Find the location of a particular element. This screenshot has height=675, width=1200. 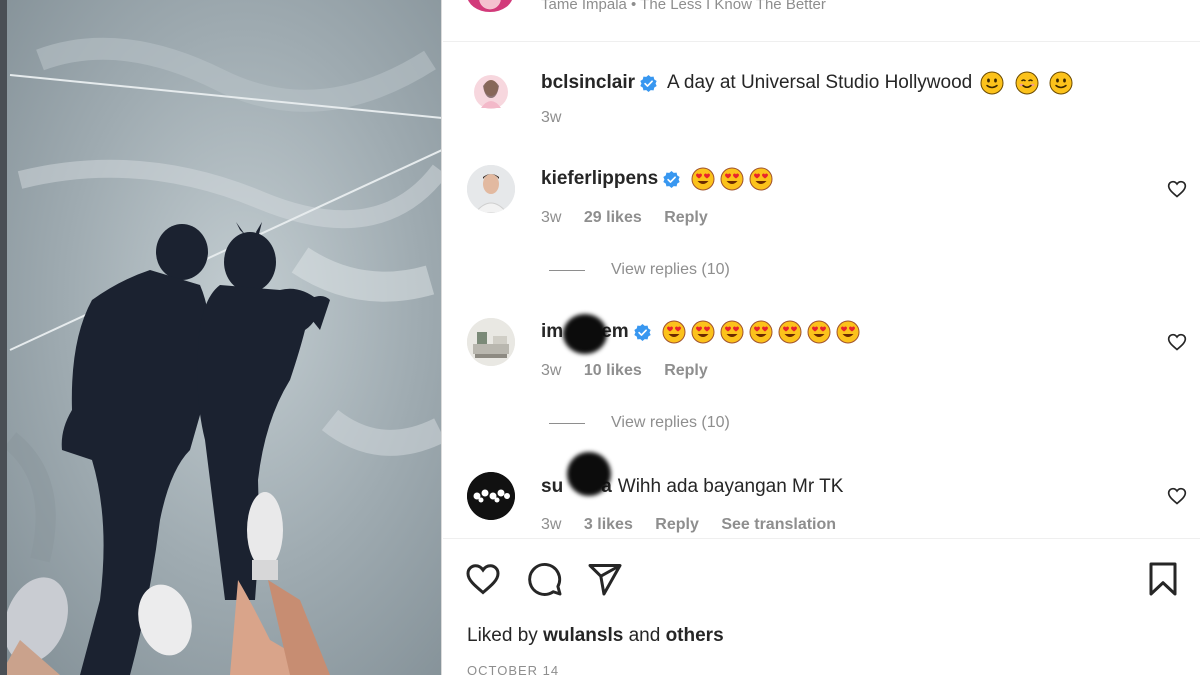

comment-text: Wihh ada bayangan Mr TK is located at coordinates (730, 486).